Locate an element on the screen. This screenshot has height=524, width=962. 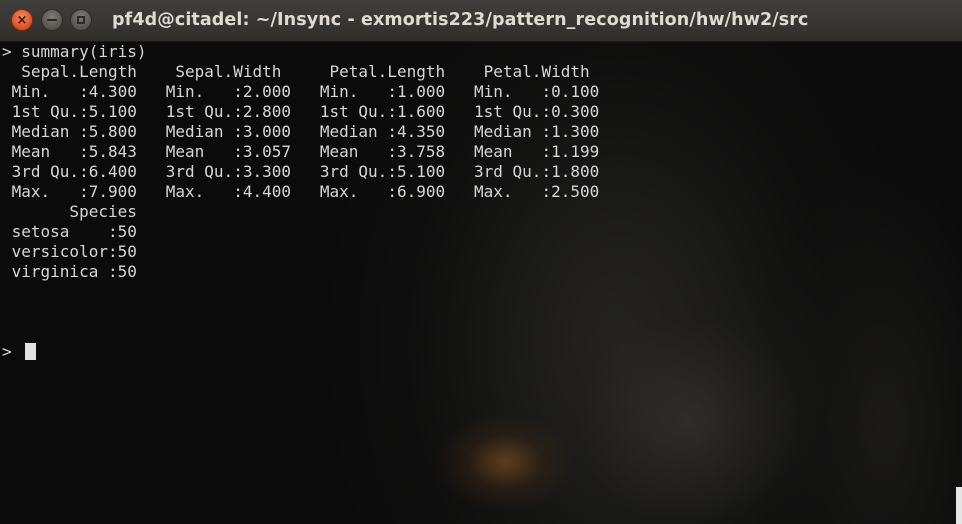
terminal-line: versicolor:50 is located at coordinates (79, 251).